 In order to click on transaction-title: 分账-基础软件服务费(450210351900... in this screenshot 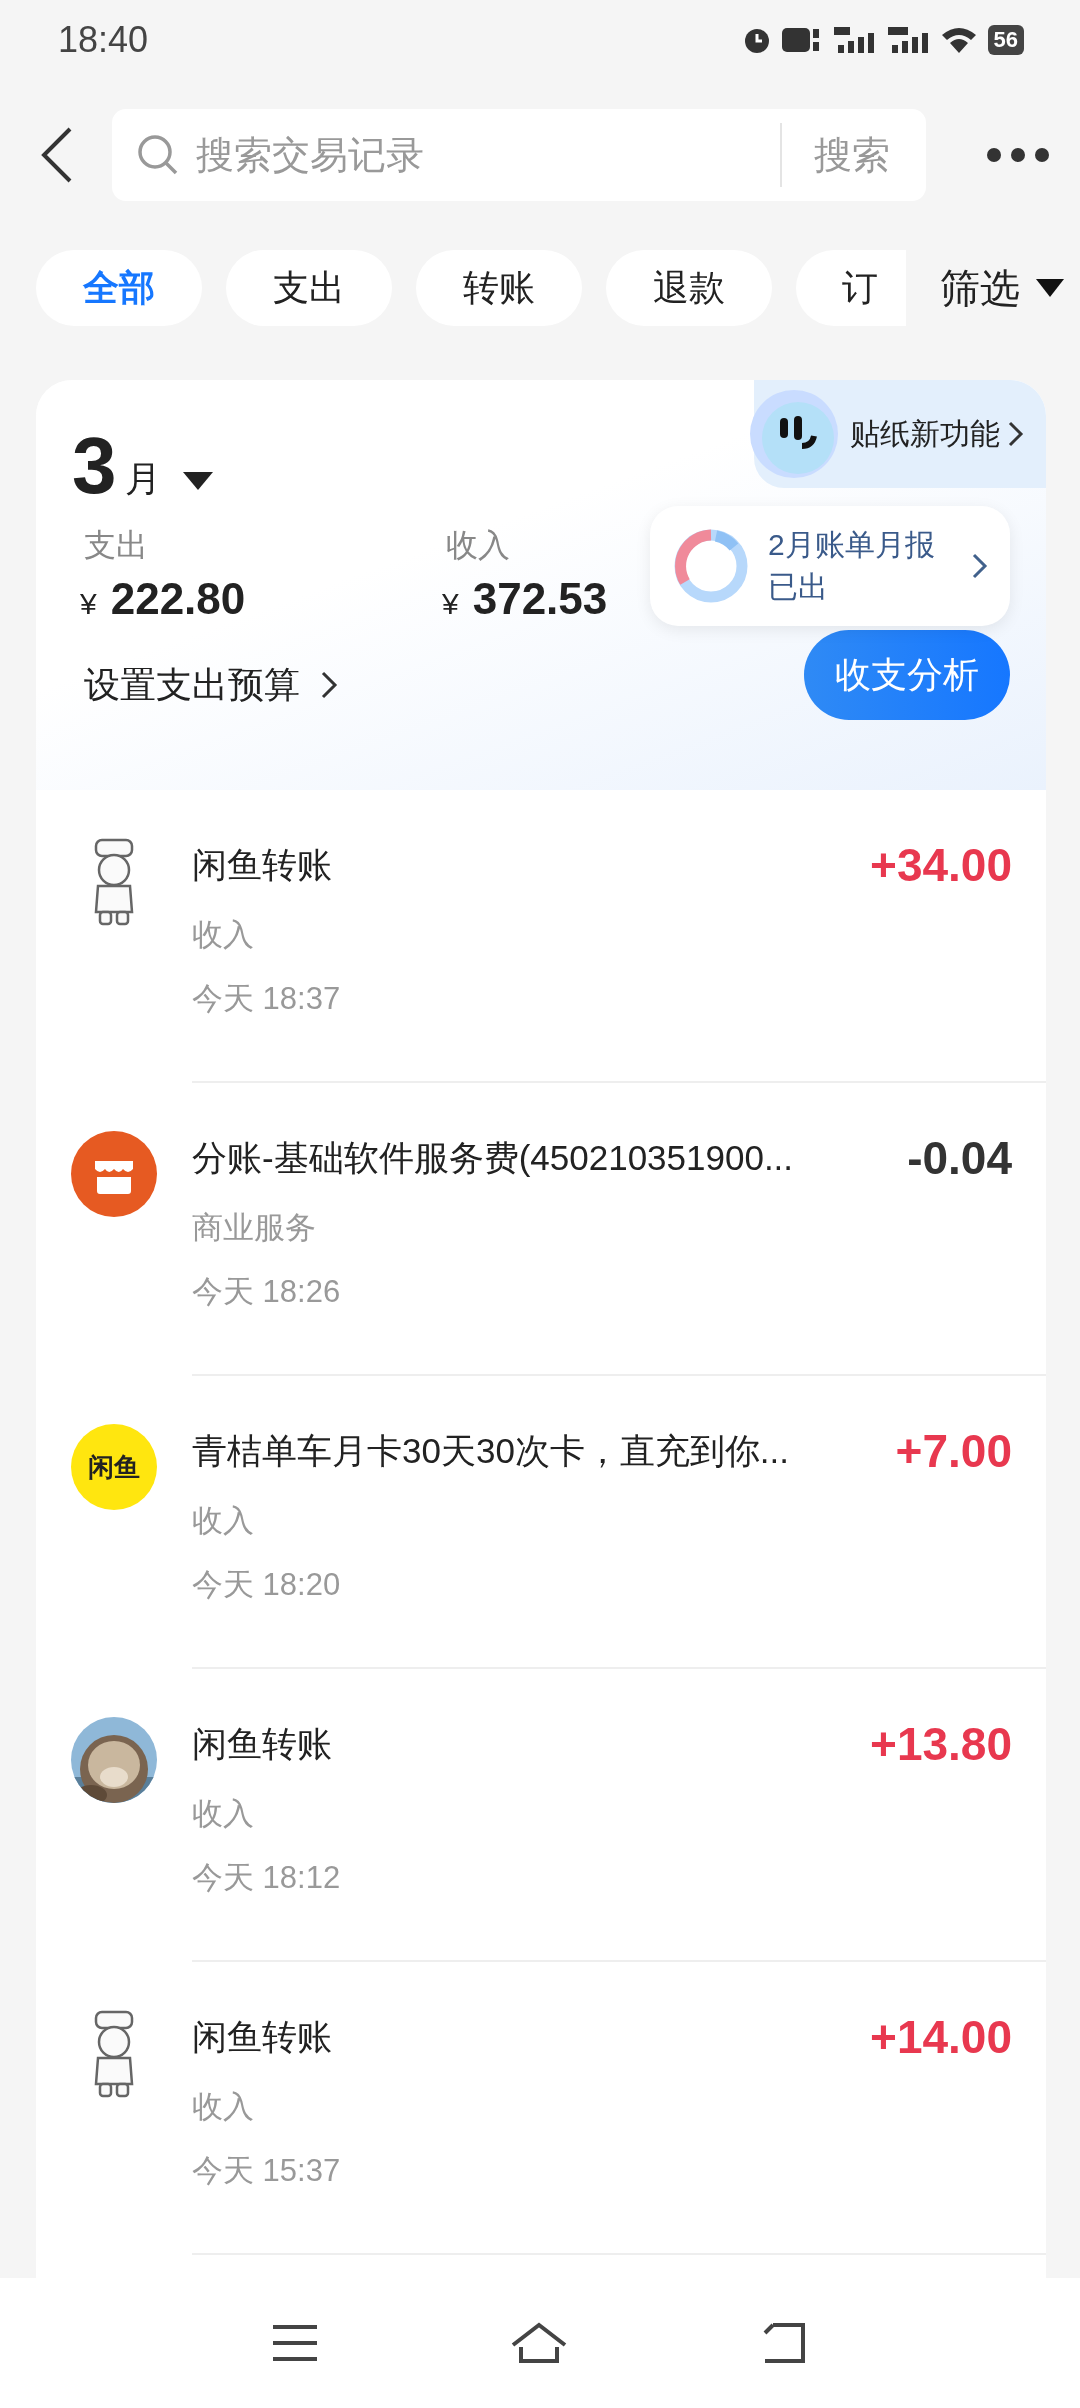, I will do `click(493, 1157)`.